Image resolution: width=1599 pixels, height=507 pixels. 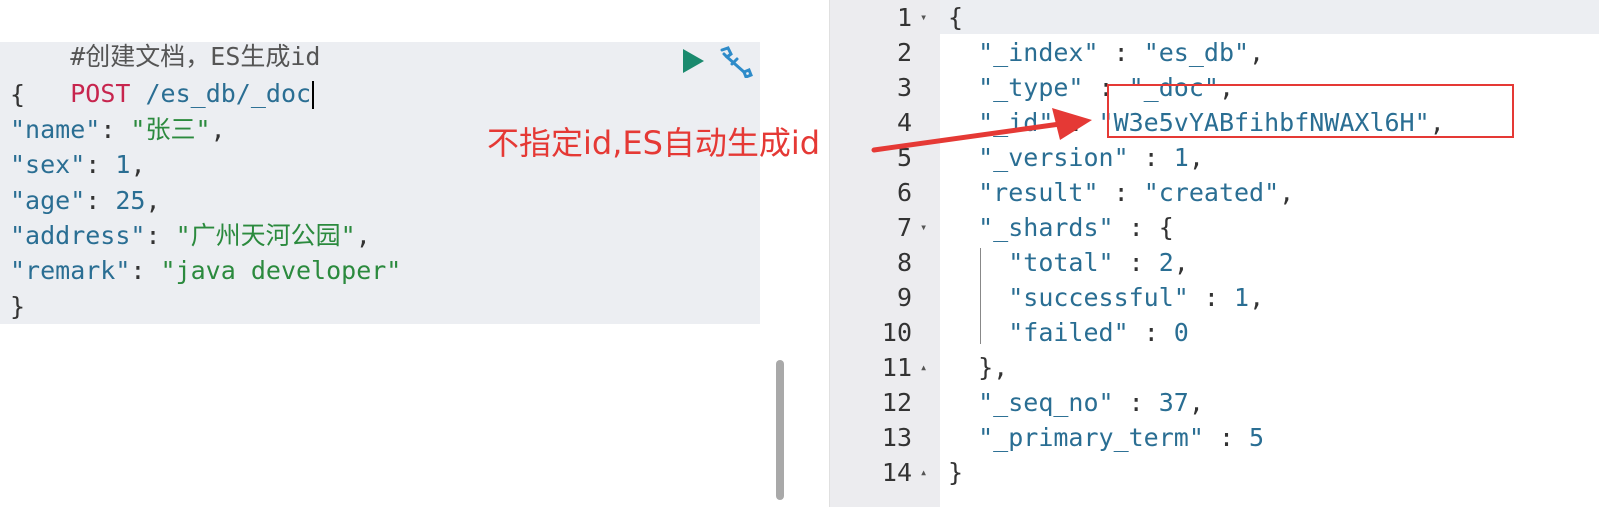 I want to click on body-line: }, so click(x=17, y=307).